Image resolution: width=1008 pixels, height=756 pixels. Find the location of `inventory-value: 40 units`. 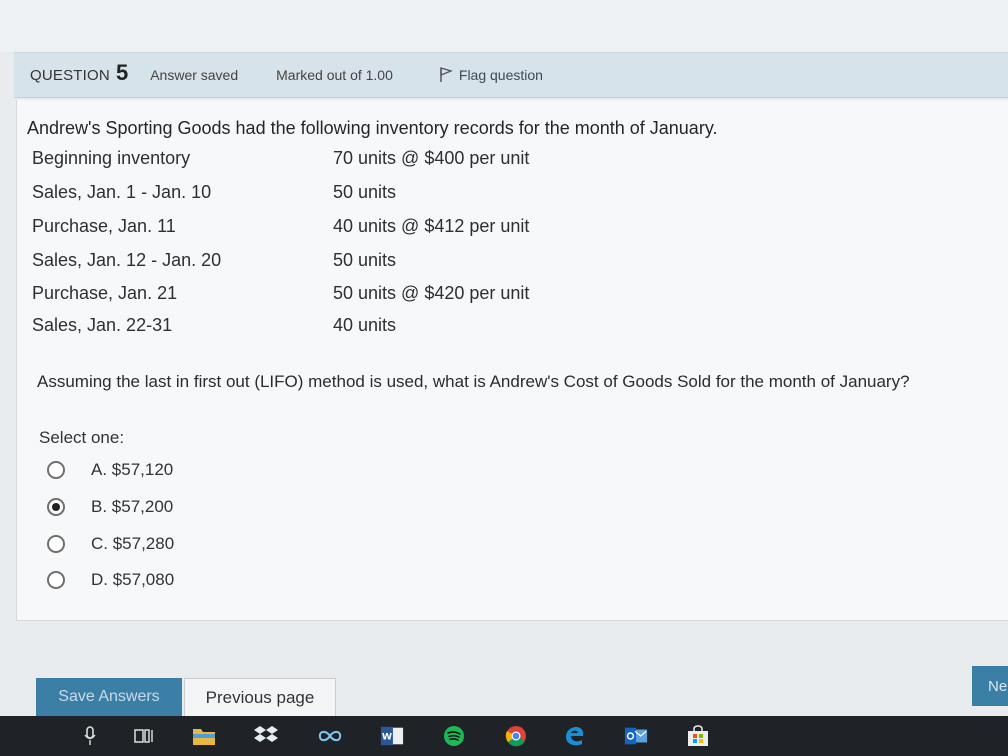

inventory-value: 40 units is located at coordinates (365, 325).